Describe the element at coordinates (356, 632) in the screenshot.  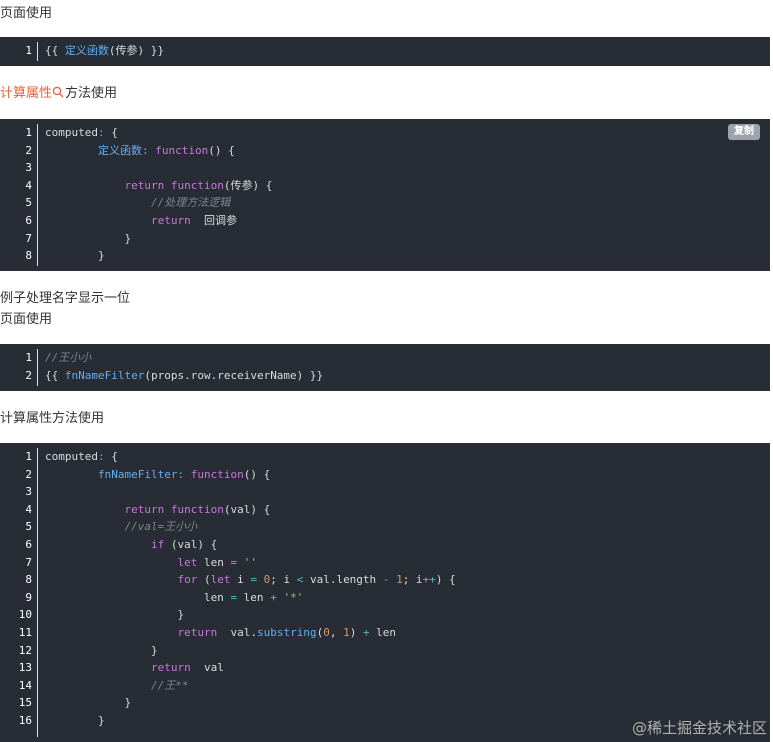
I see `code-token: )` at that location.